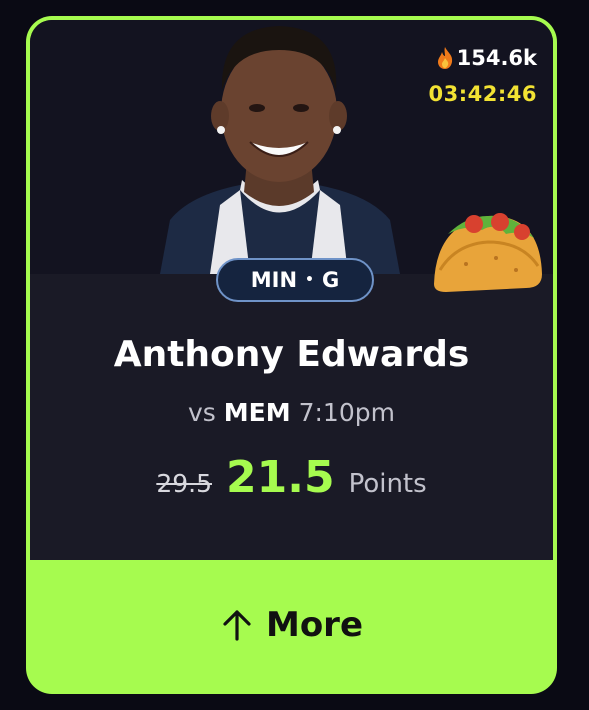 This screenshot has height=710, width=589. I want to click on card-stats: 154.6k 03:42:46, so click(483, 76).